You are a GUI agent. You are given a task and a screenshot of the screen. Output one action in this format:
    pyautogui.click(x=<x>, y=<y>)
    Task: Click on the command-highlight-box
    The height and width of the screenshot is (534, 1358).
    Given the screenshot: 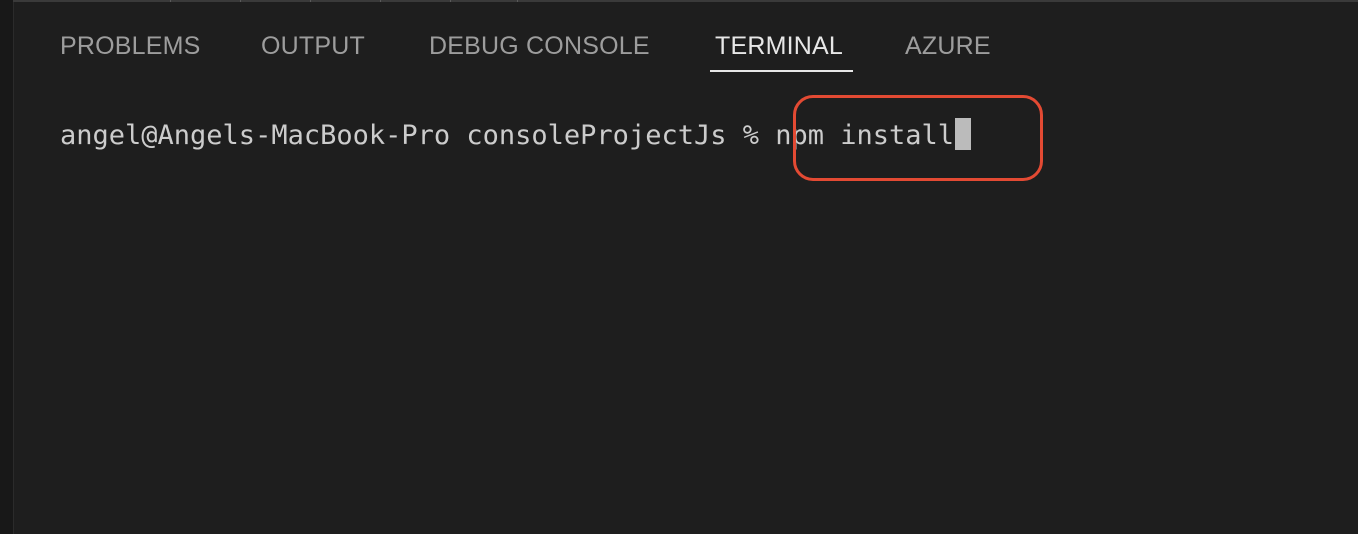 What is the action you would take?
    pyautogui.click(x=918, y=138)
    